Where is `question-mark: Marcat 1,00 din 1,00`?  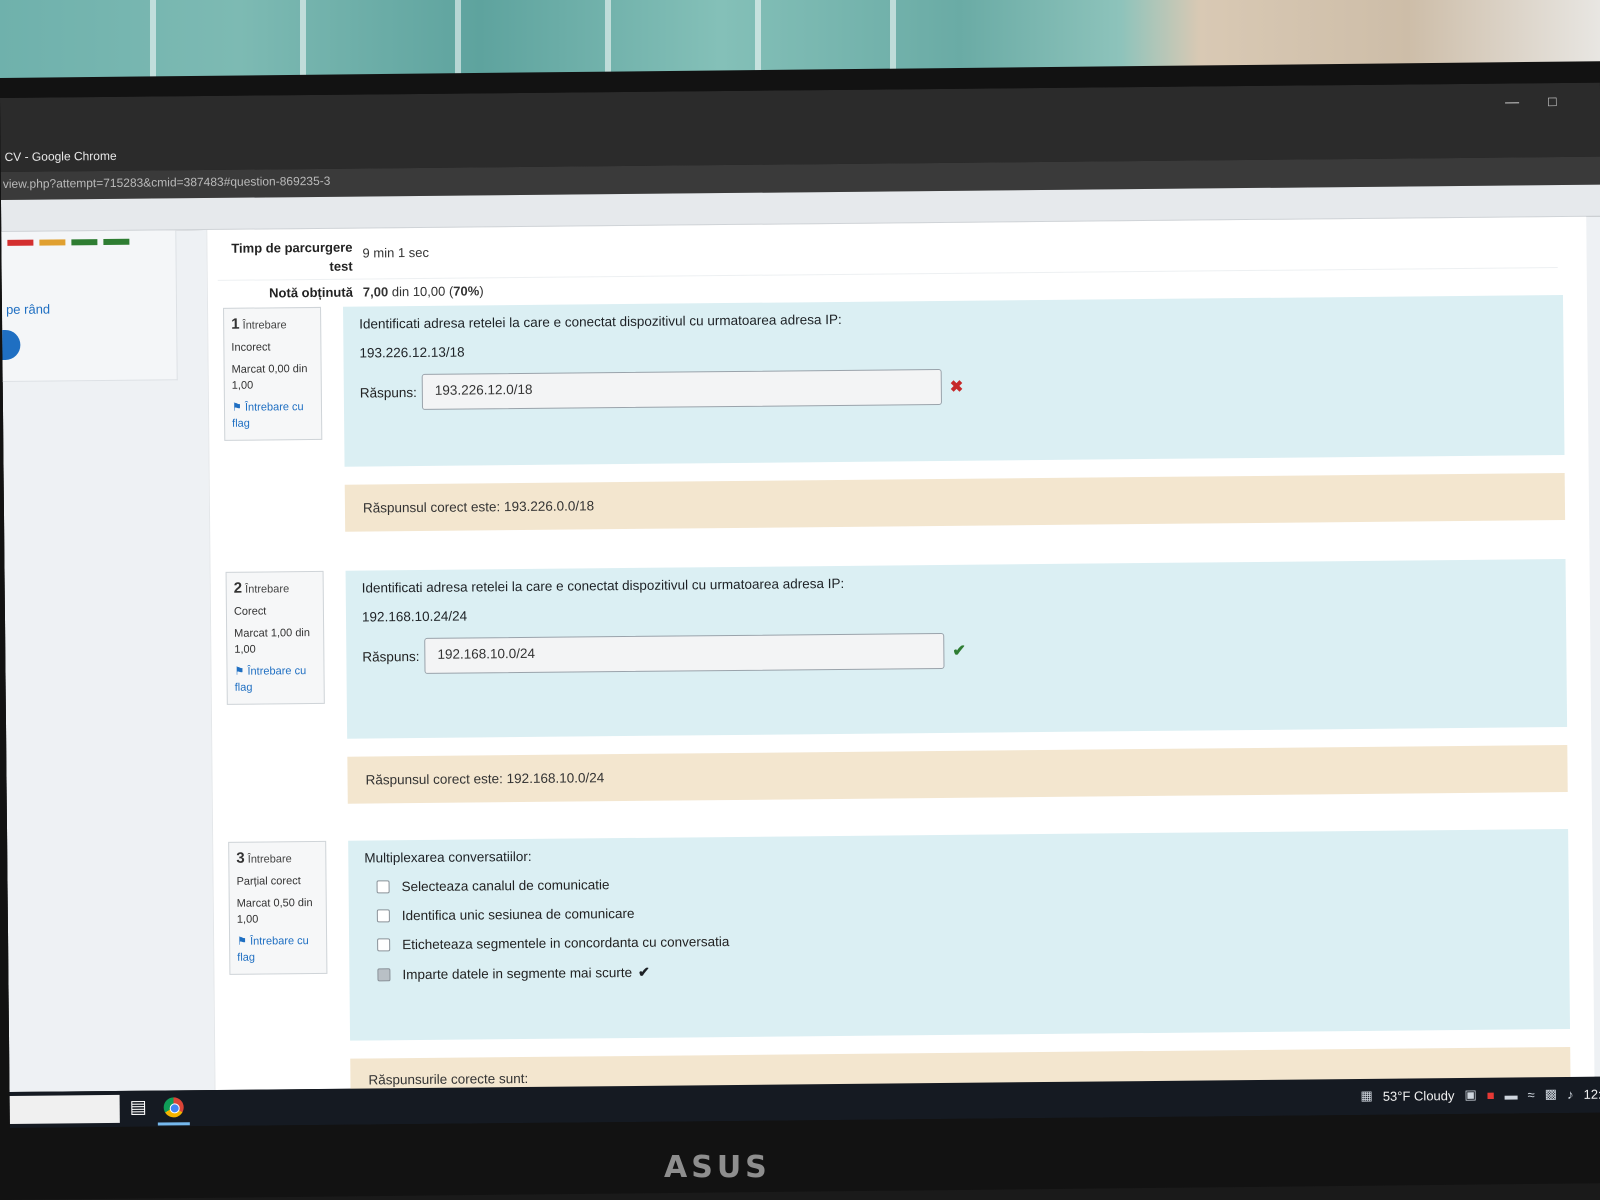 question-mark: Marcat 1,00 din 1,00 is located at coordinates (272, 641).